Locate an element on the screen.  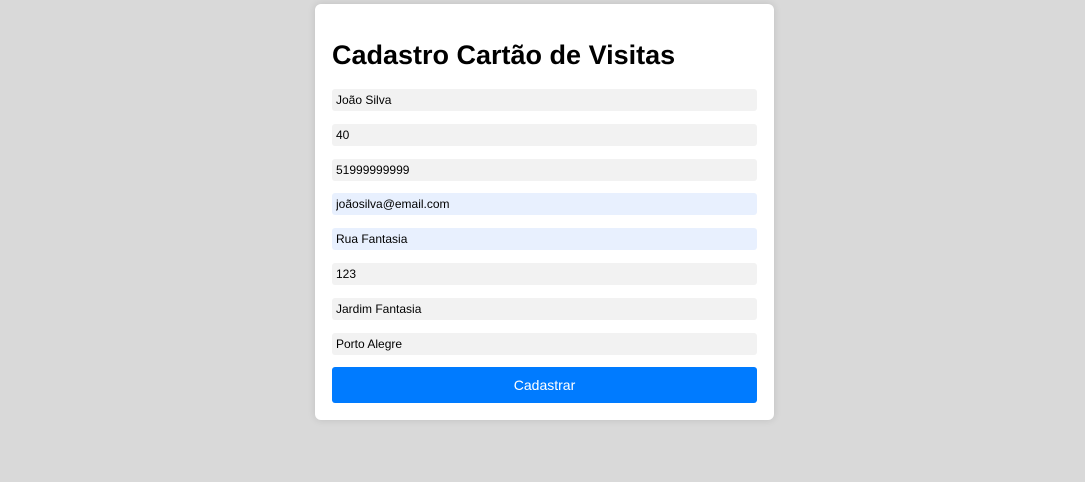
email-input is located at coordinates (544, 204).